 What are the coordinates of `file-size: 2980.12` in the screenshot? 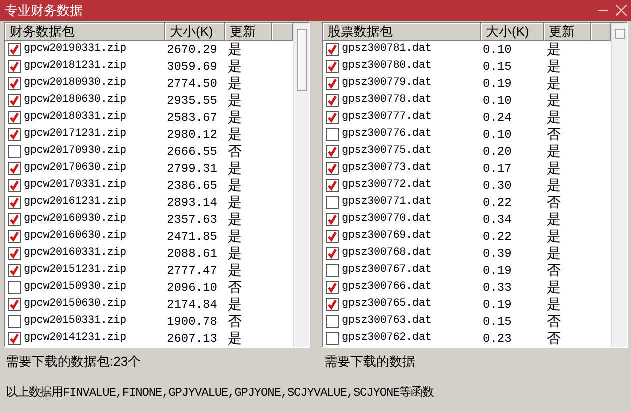 It's located at (192, 135).